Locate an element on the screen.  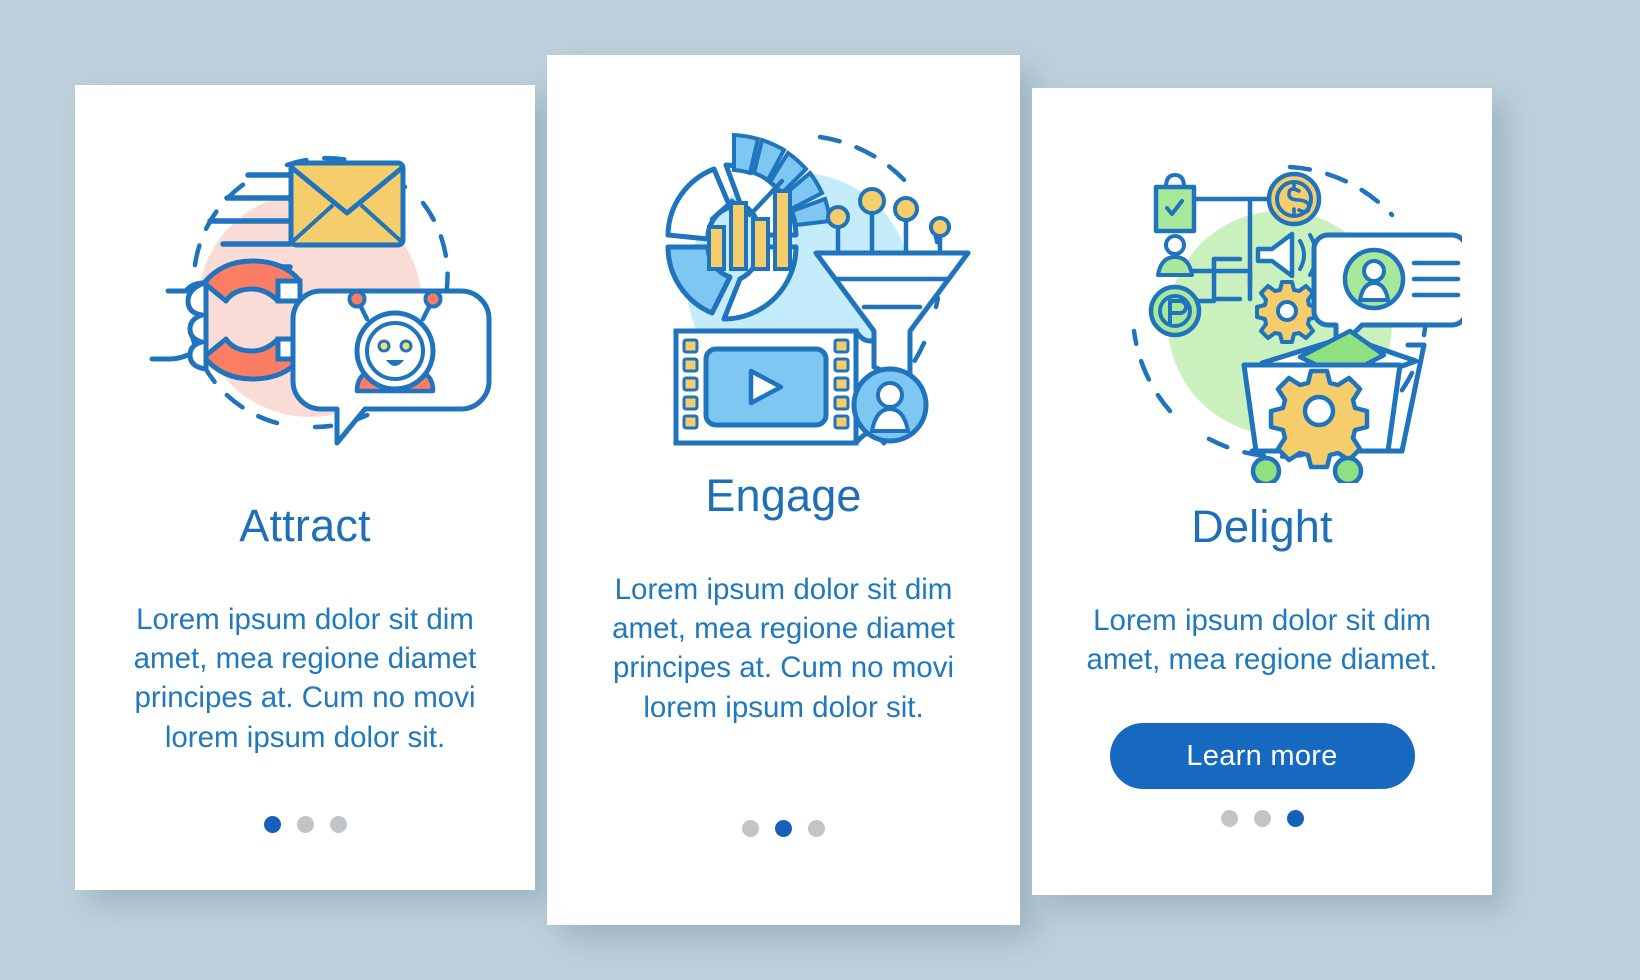
user-avatar-icon is located at coordinates (889, 405).